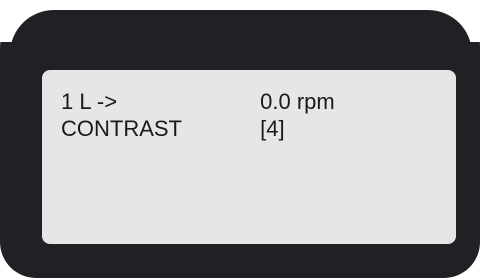  What do you see at coordinates (297, 101) in the screenshot?
I see `row-value: 0.0 rpm` at bounding box center [297, 101].